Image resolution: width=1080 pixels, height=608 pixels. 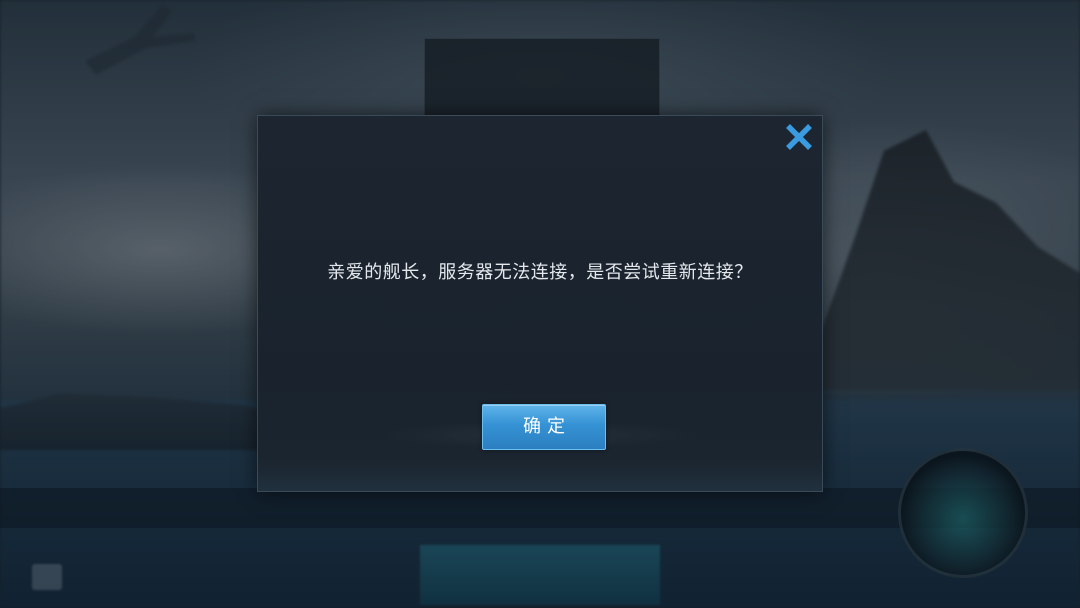 What do you see at coordinates (540, 272) in the screenshot?
I see `dialog-message: 亲爱的舰长，服务器无法连接，是否尝试重新连接？` at bounding box center [540, 272].